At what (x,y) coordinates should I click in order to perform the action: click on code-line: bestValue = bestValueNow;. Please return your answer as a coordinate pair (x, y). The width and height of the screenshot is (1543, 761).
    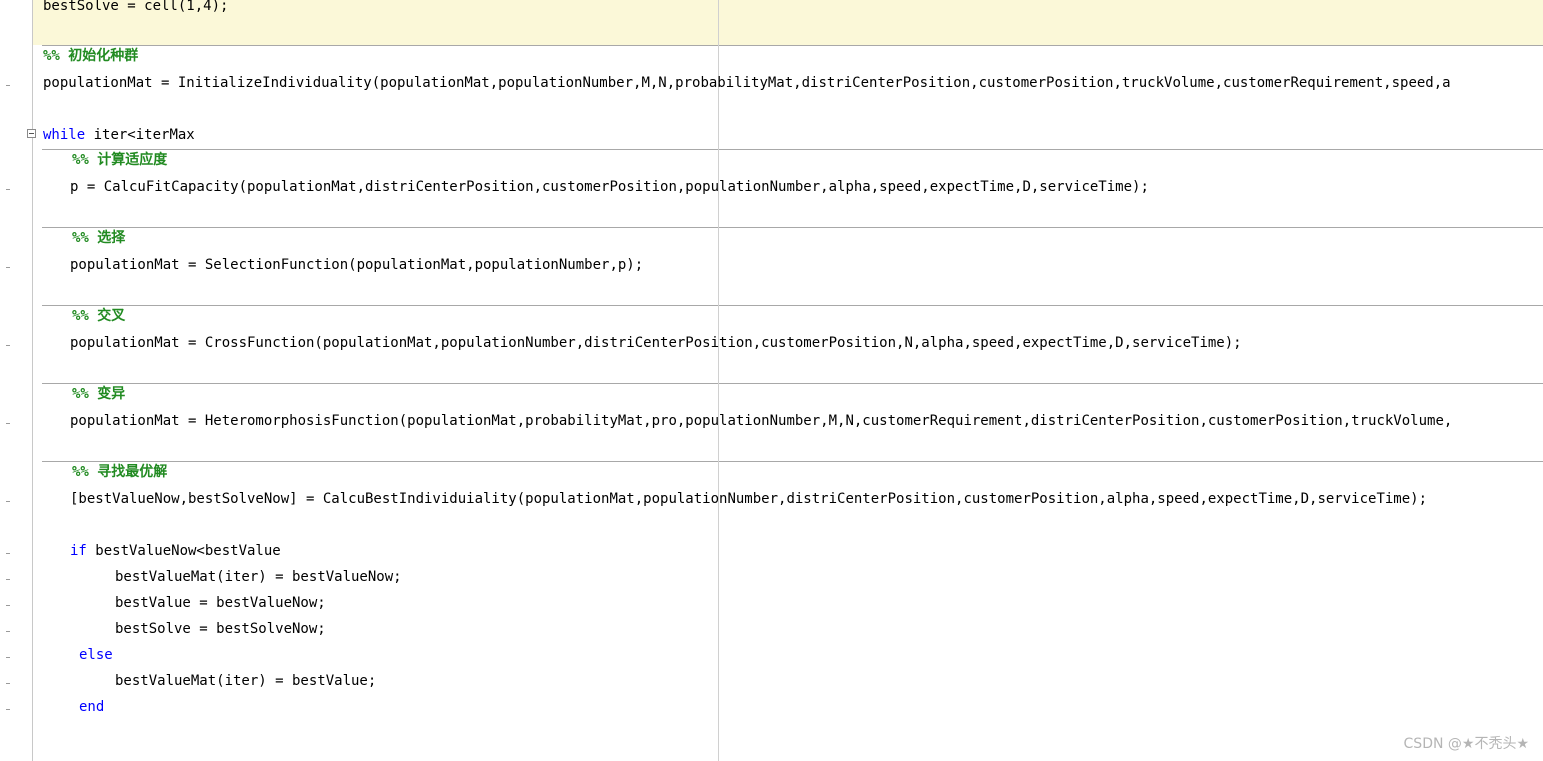
    Looking at the image, I should click on (220, 603).